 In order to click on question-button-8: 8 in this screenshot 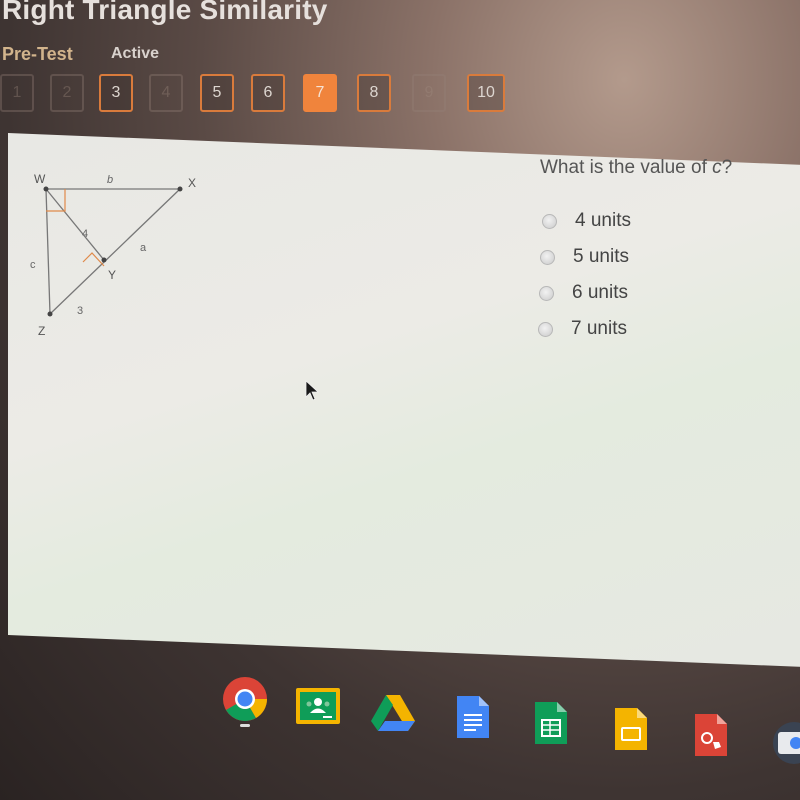, I will do `click(374, 93)`.